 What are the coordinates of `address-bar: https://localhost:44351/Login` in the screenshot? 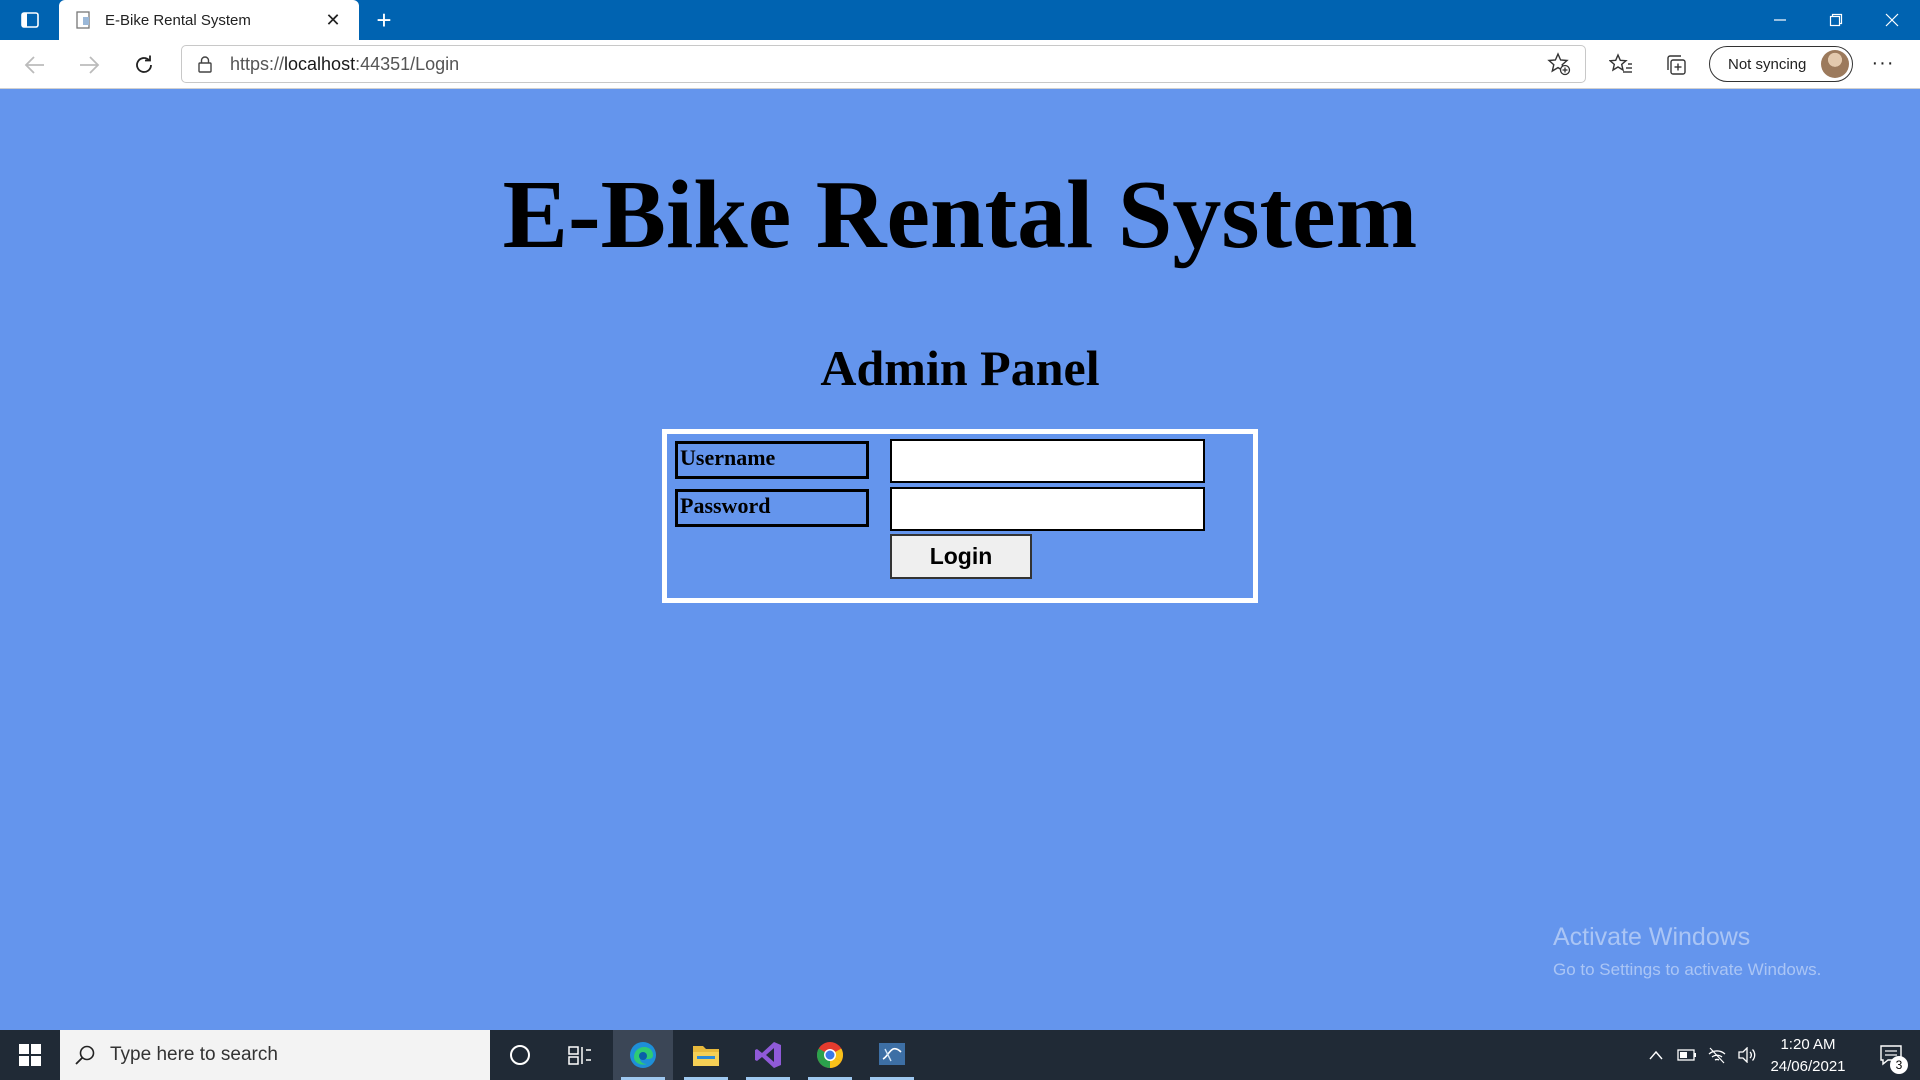 It's located at (883, 64).